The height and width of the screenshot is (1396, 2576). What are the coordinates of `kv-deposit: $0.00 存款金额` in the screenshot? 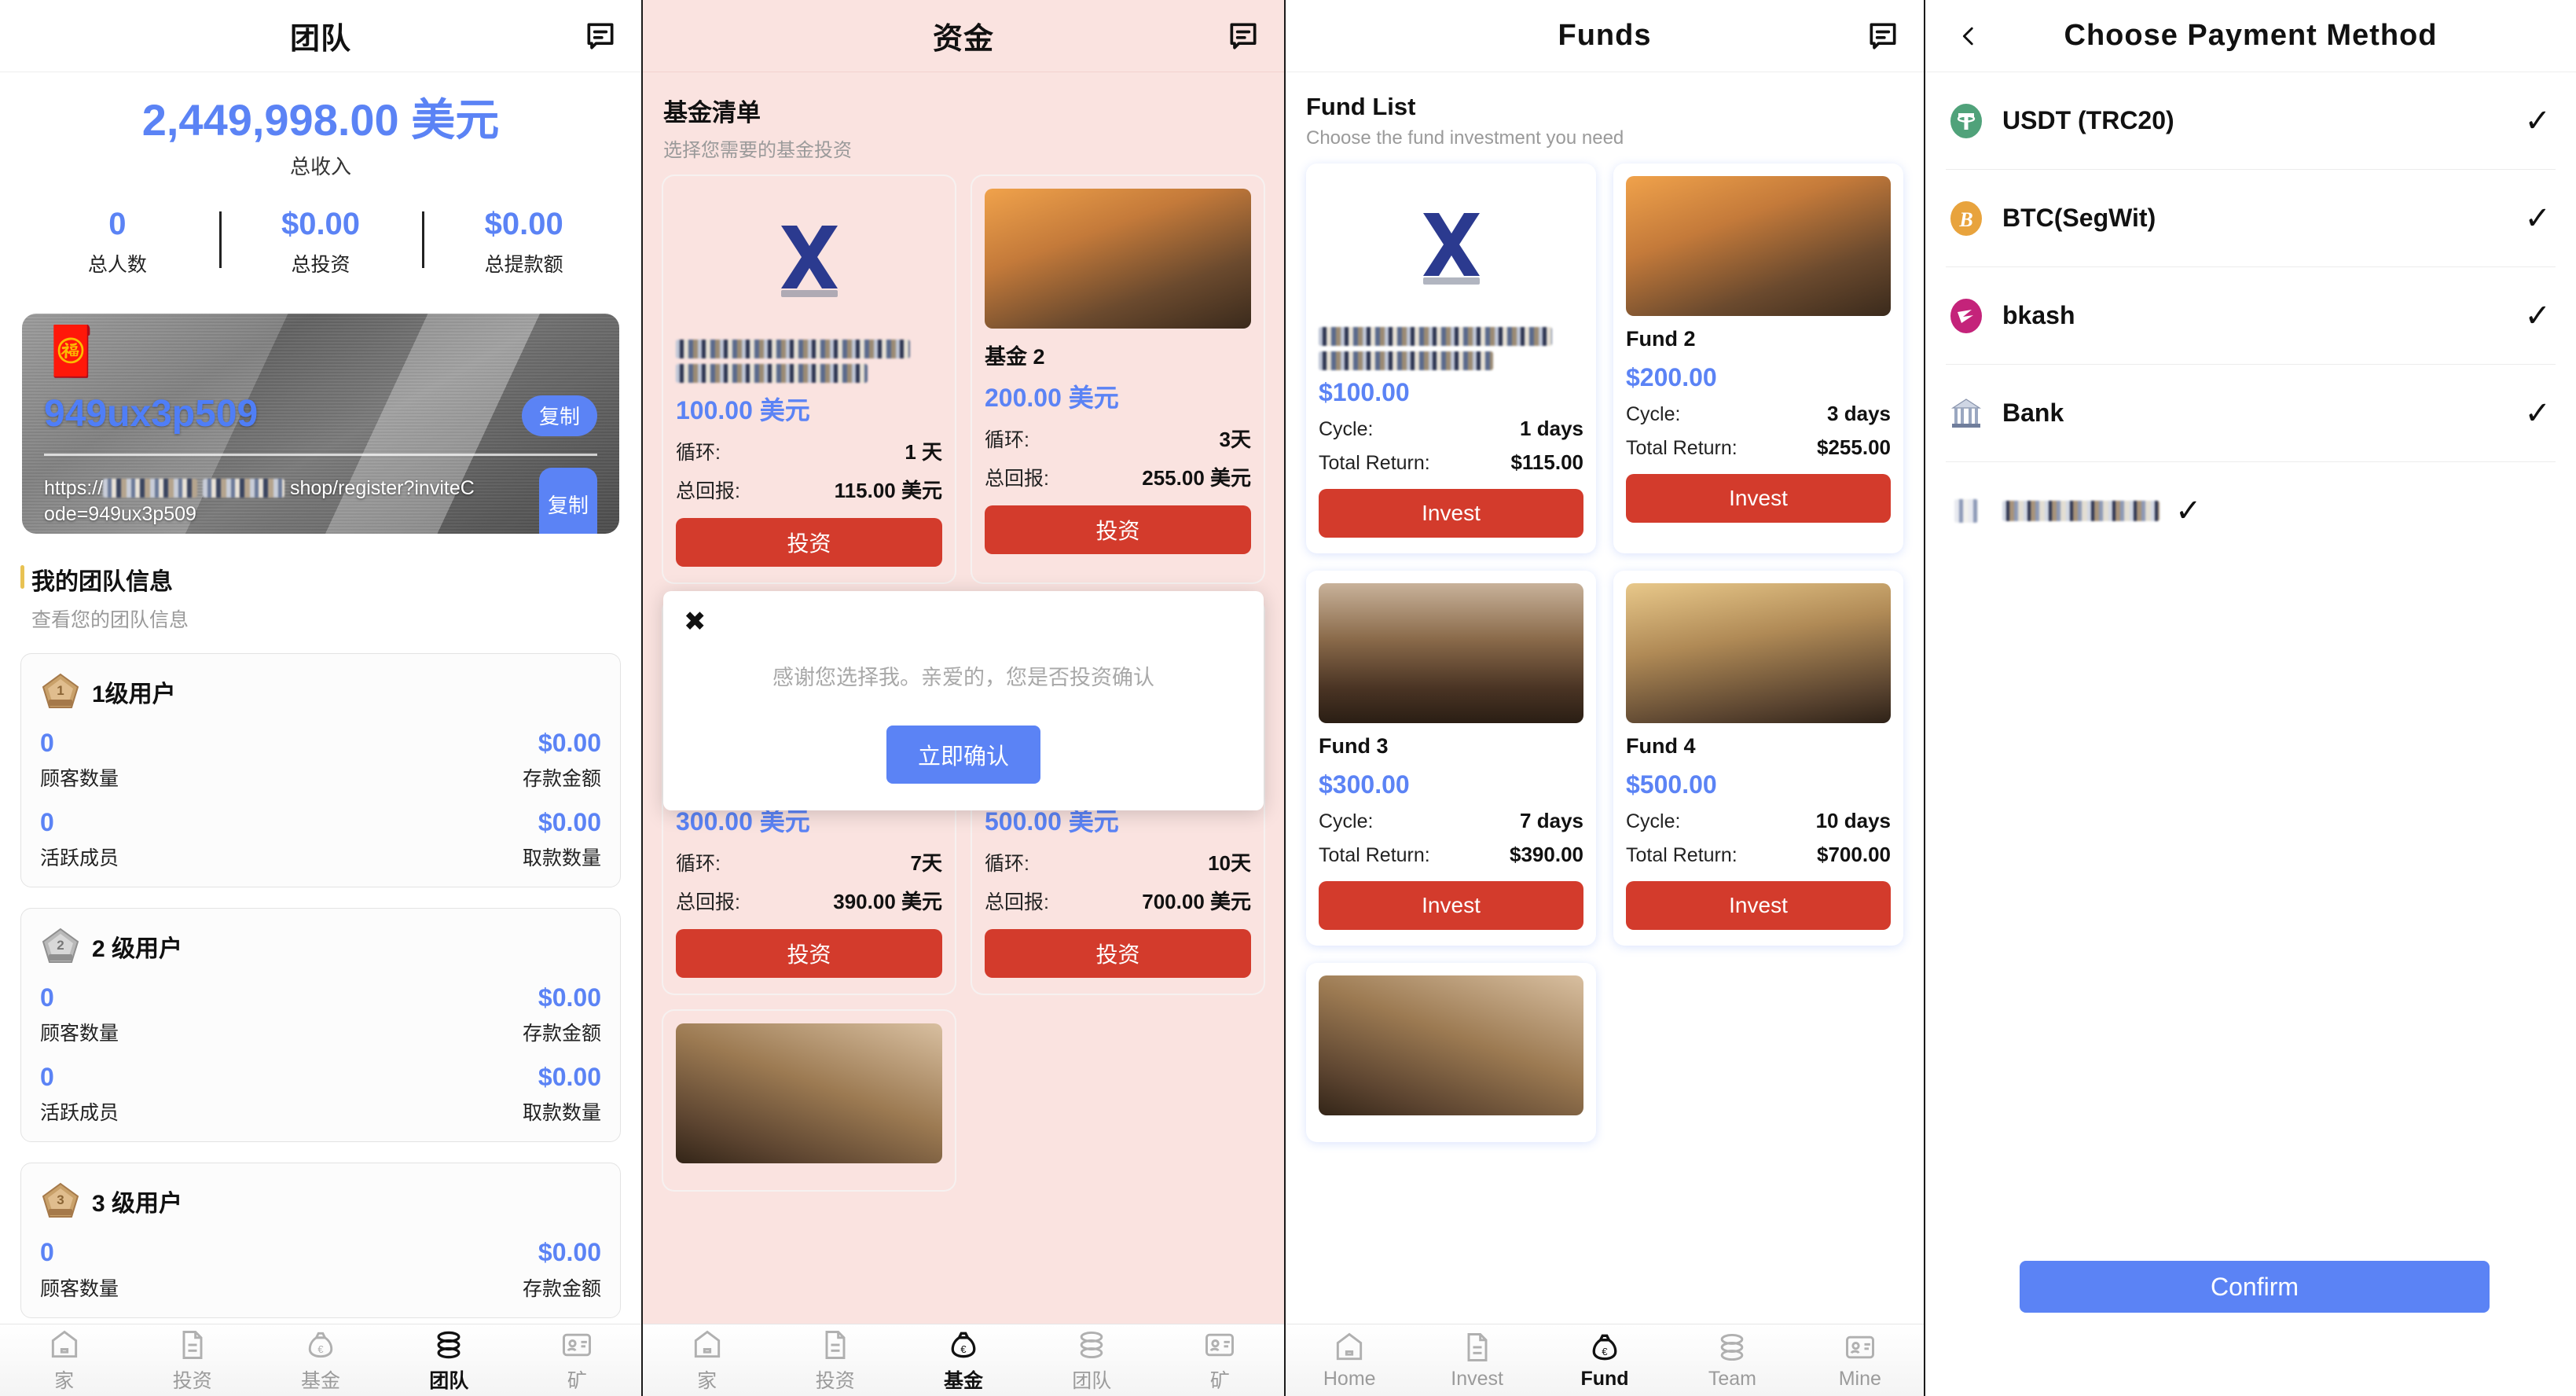 It's located at (562, 1270).